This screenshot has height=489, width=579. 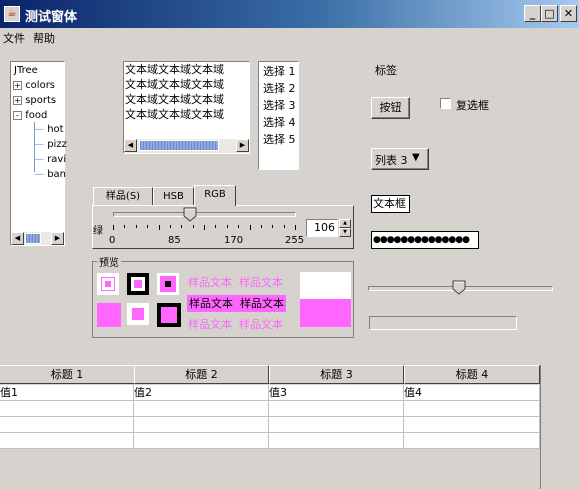 What do you see at coordinates (445, 103) in the screenshot?
I see `checkbox` at bounding box center [445, 103].